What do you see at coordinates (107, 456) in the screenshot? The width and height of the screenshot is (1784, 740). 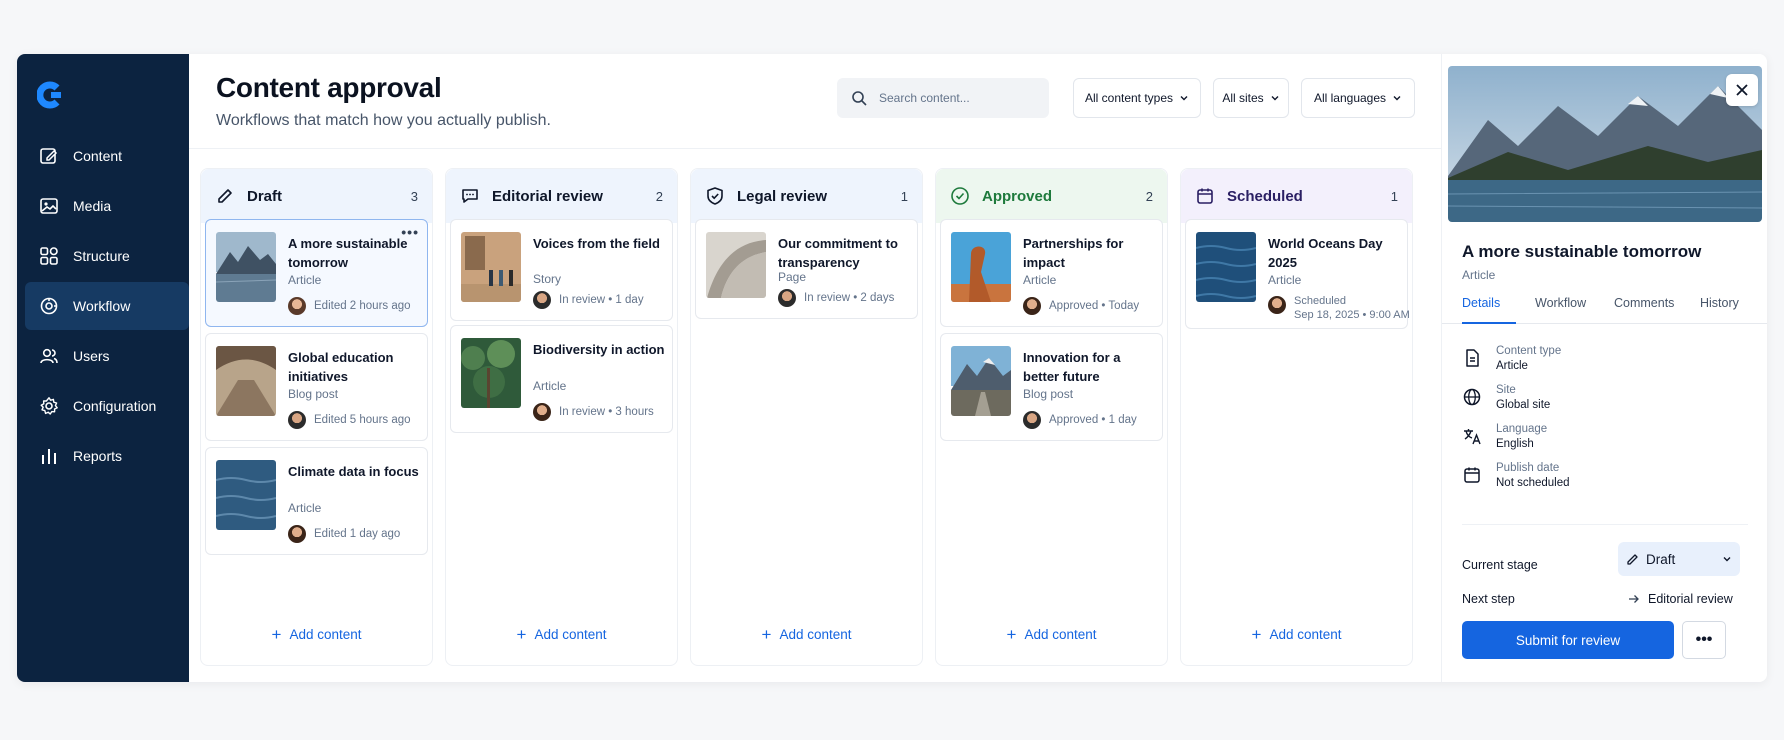 I see `sidebar-item-reports: Reports` at bounding box center [107, 456].